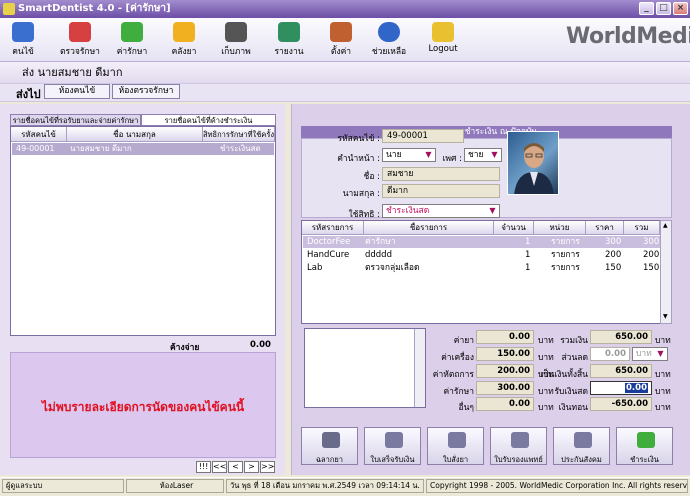 The width and height of the screenshot is (690, 496). What do you see at coordinates (9, 9) in the screenshot?
I see `app-icon` at bounding box center [9, 9].